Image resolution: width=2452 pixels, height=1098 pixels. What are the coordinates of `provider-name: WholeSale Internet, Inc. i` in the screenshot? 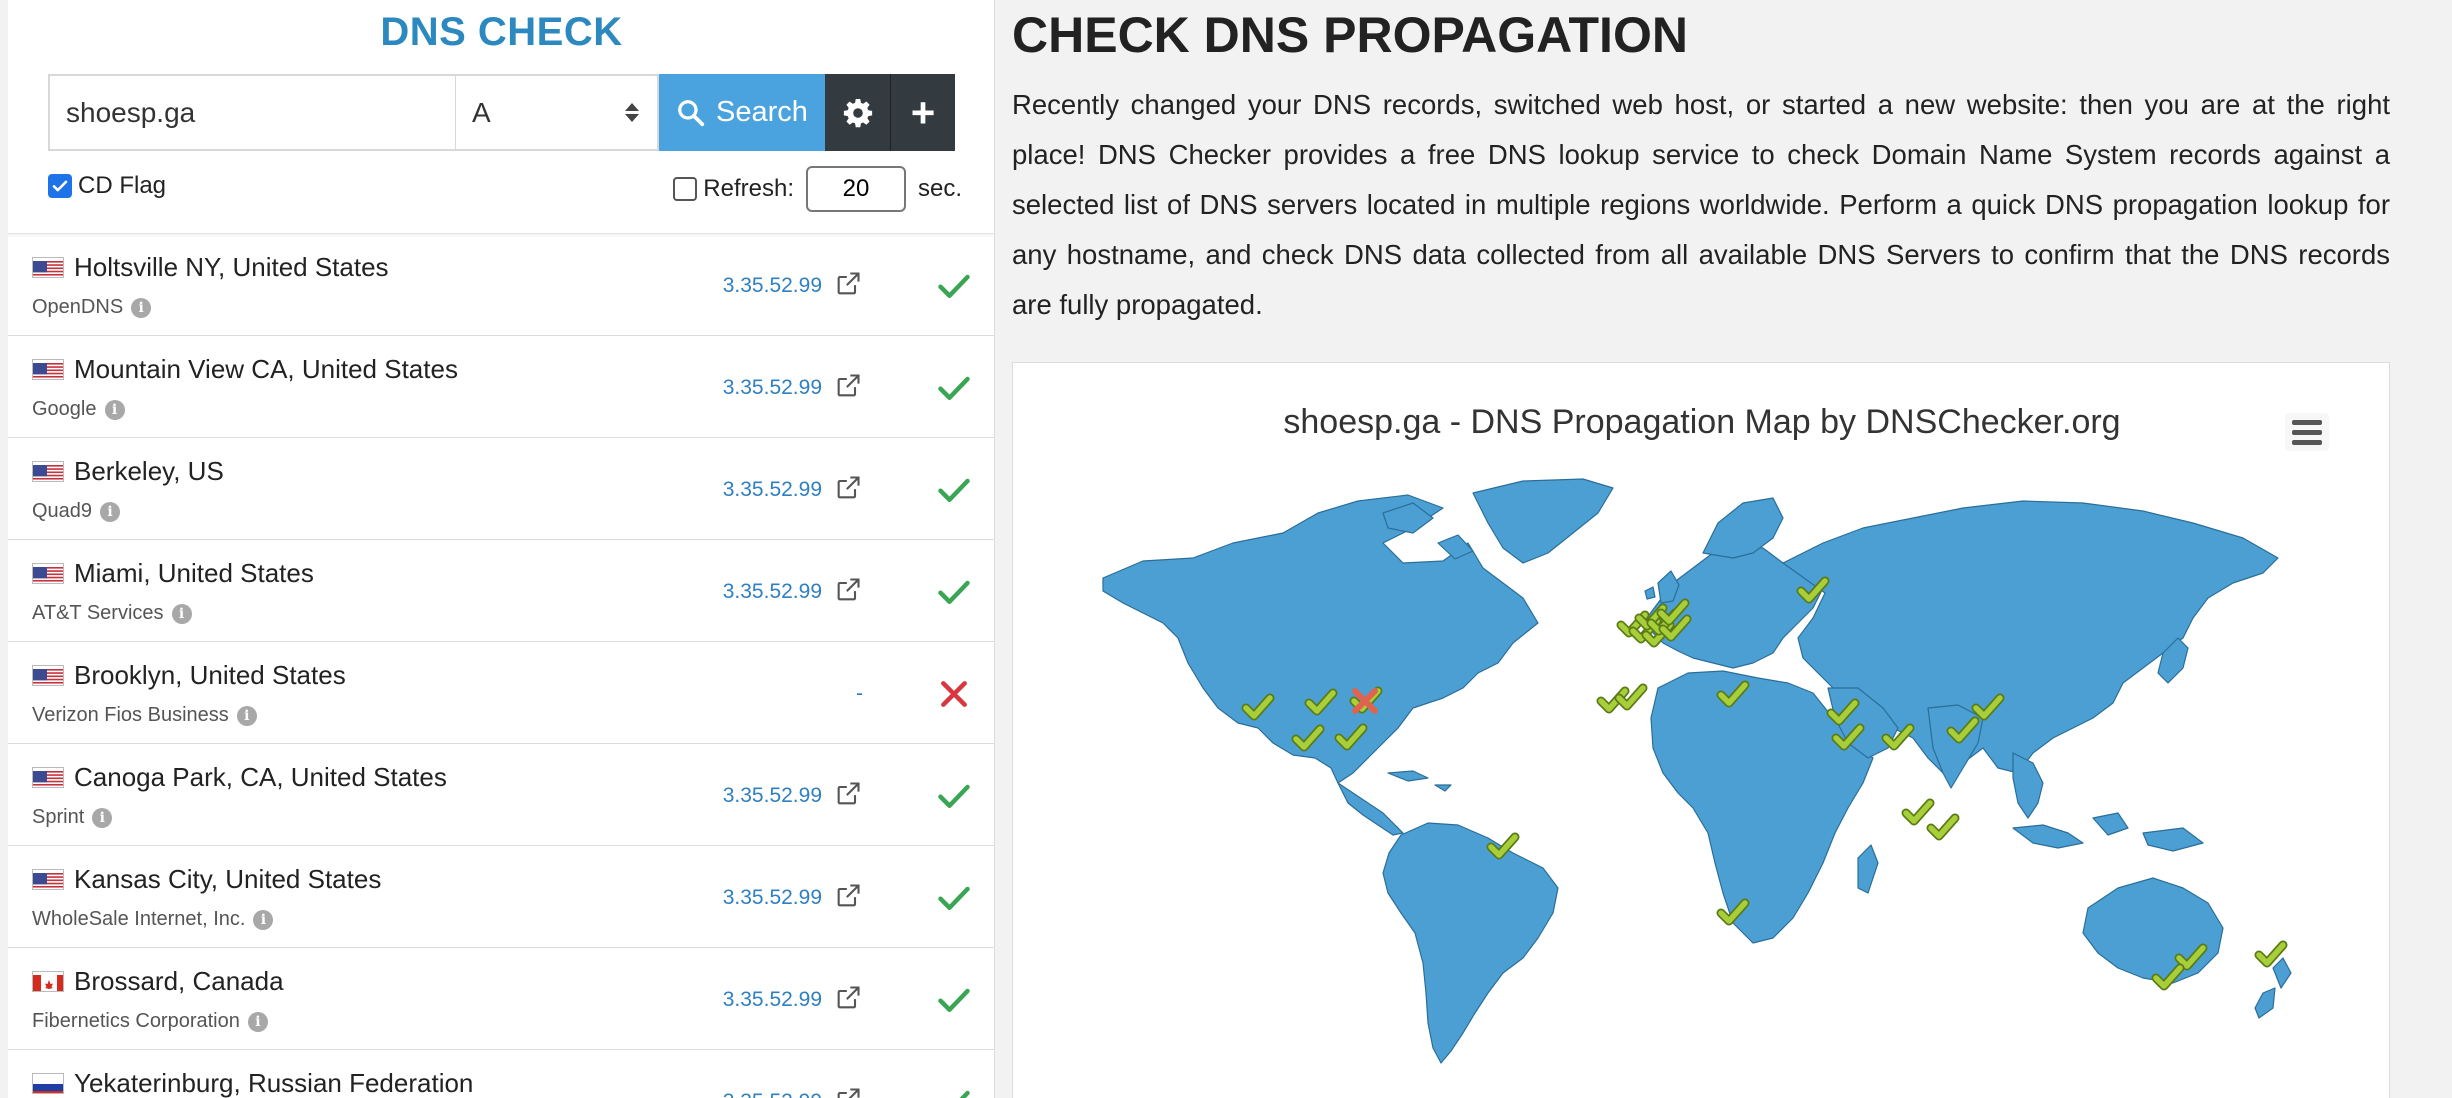 It's located at (153, 919).